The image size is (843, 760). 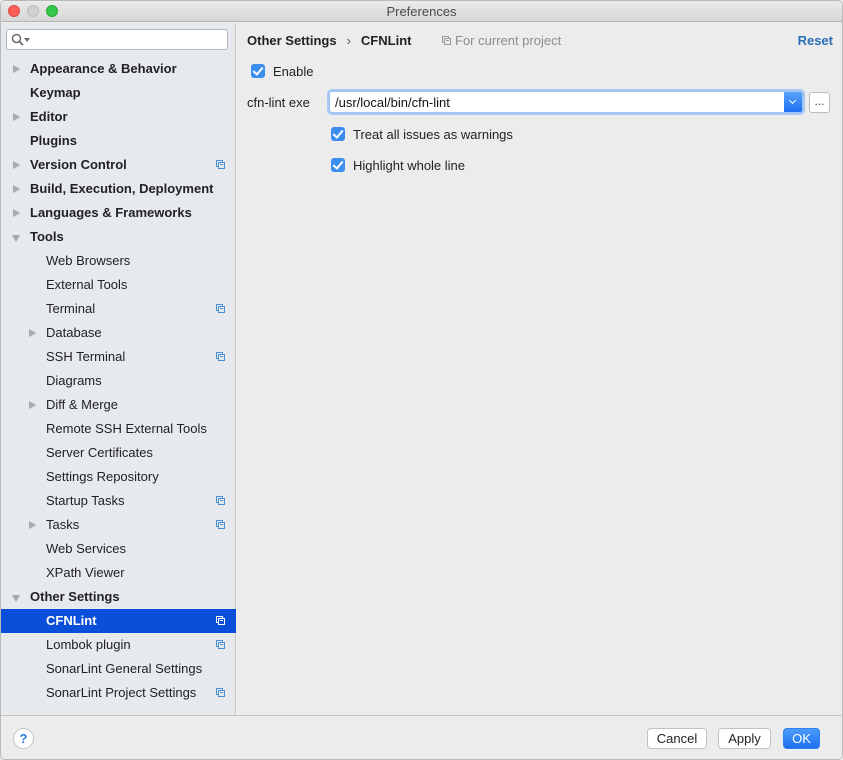 I want to click on sidebar-item-label: Web Browsers, so click(x=88, y=260).